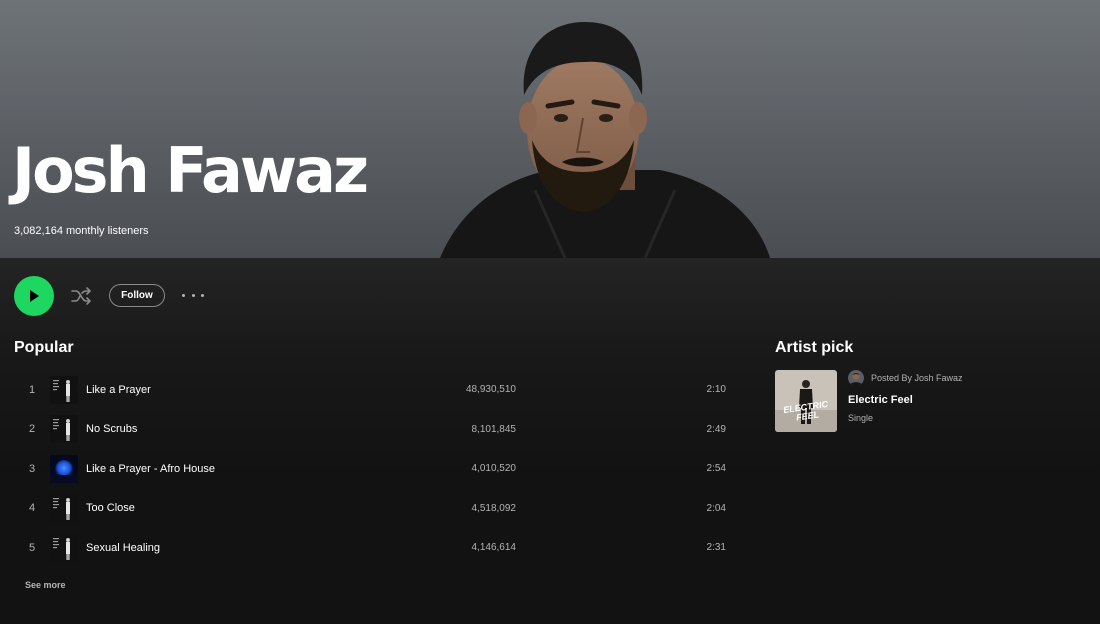 Image resolution: width=1100 pixels, height=624 pixels. Describe the element at coordinates (494, 508) in the screenshot. I see `track-plays: 4,518,092` at that location.